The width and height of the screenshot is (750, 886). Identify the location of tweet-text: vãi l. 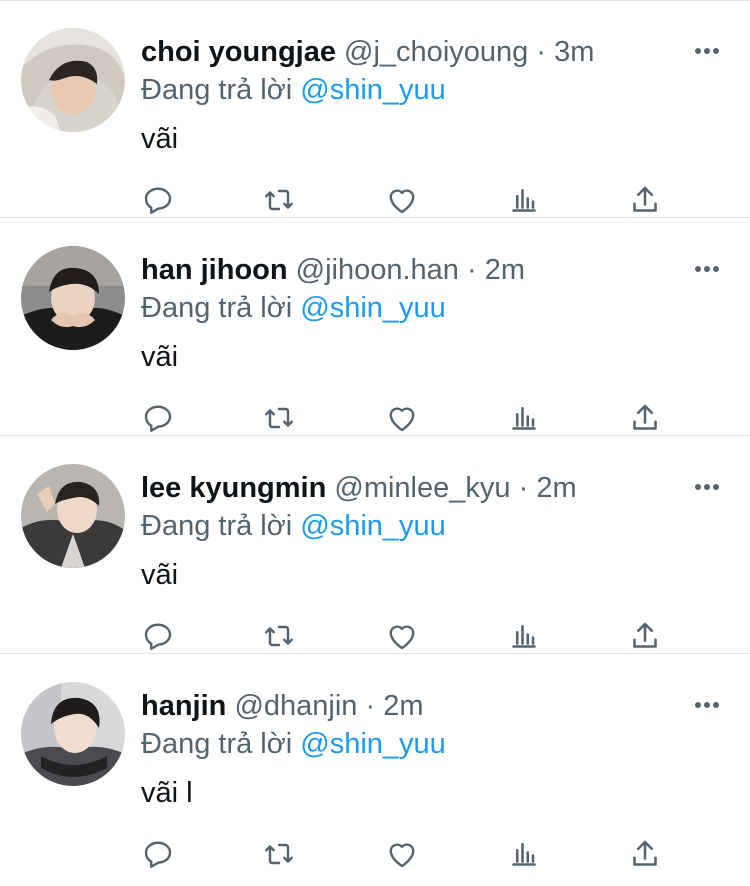
(167, 793).